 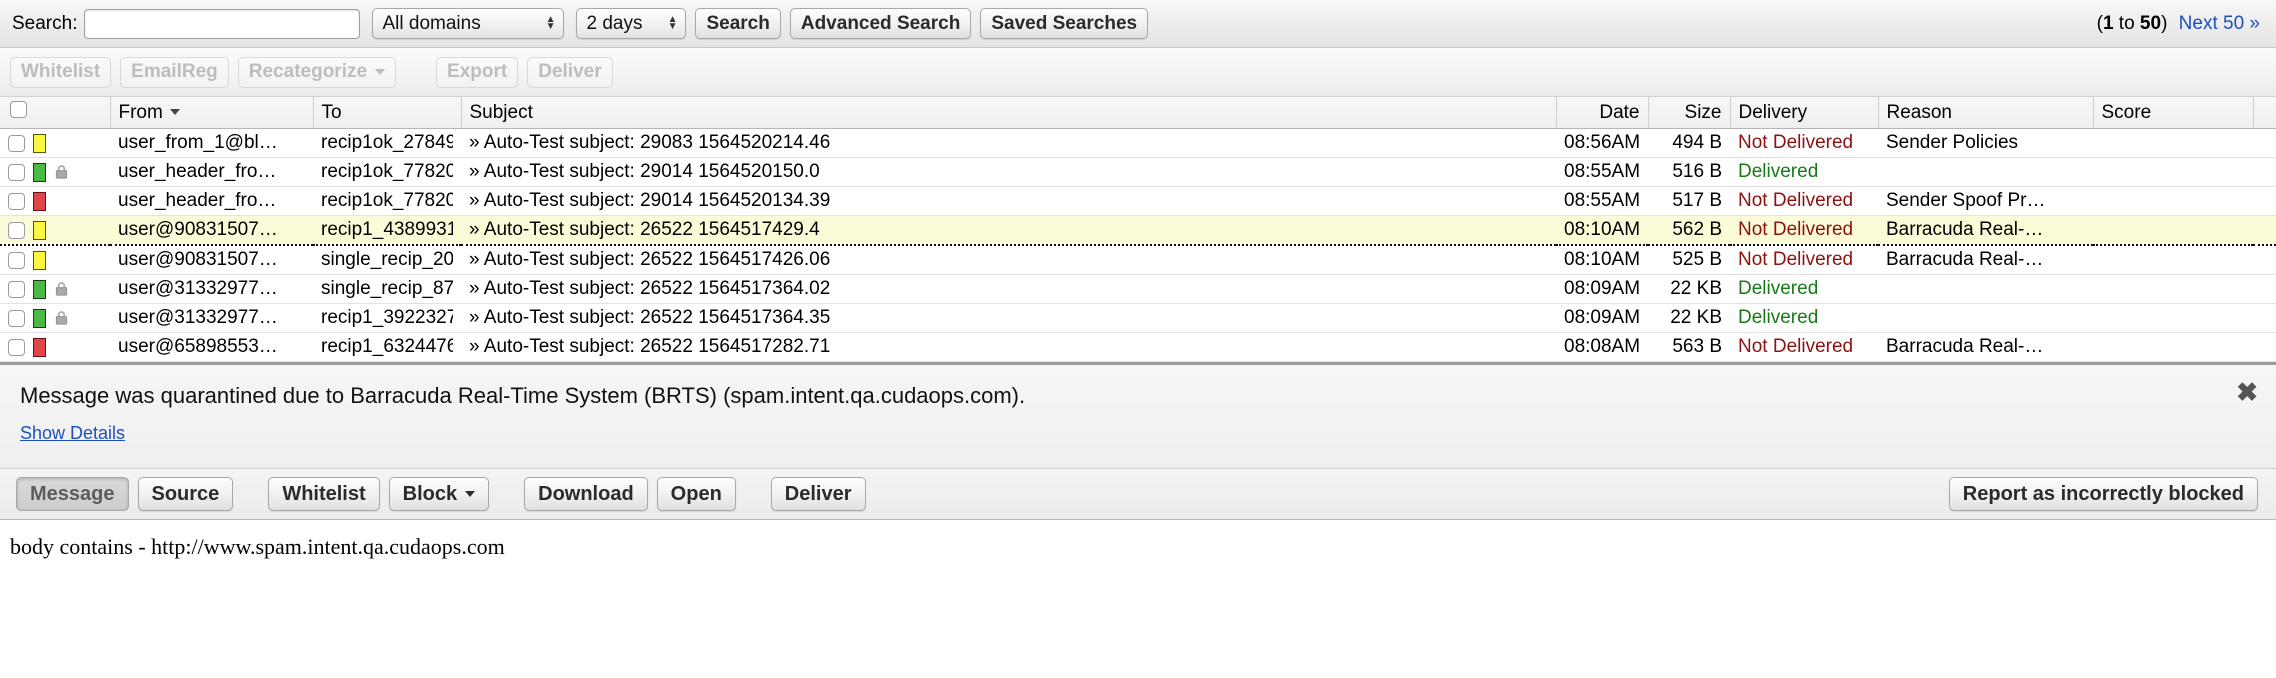 I want to click on timerange-select-wrapper: 2 days ▲ ▼, so click(x=631, y=23).